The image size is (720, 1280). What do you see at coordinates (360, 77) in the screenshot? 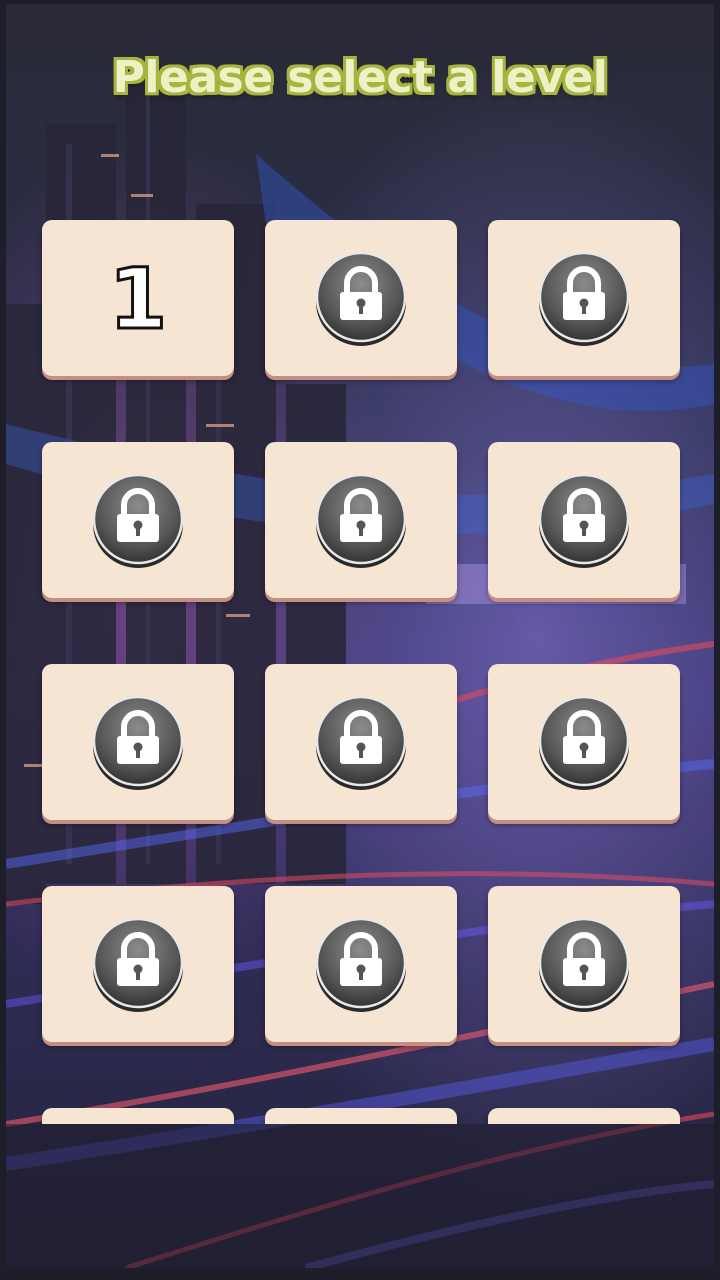
I see `page-title: Please select a level` at bounding box center [360, 77].